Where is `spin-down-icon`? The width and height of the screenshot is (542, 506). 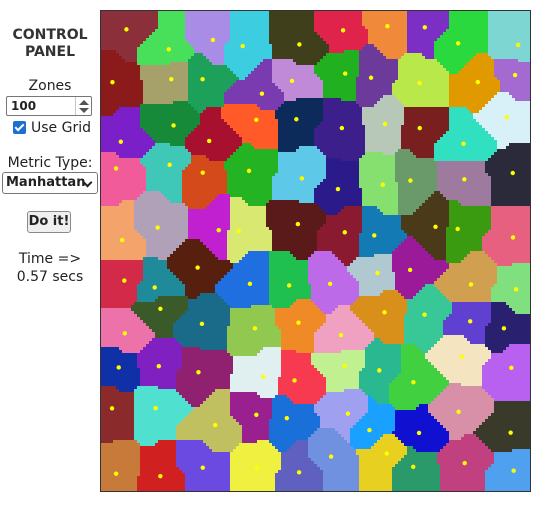 spin-down-icon is located at coordinates (84, 110).